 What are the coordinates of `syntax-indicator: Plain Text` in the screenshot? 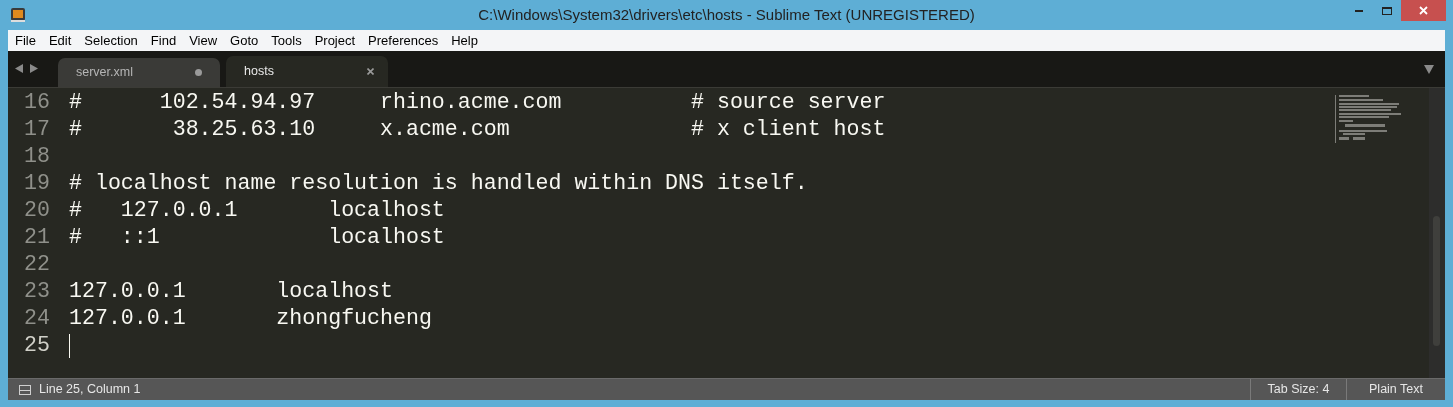 It's located at (1395, 389).